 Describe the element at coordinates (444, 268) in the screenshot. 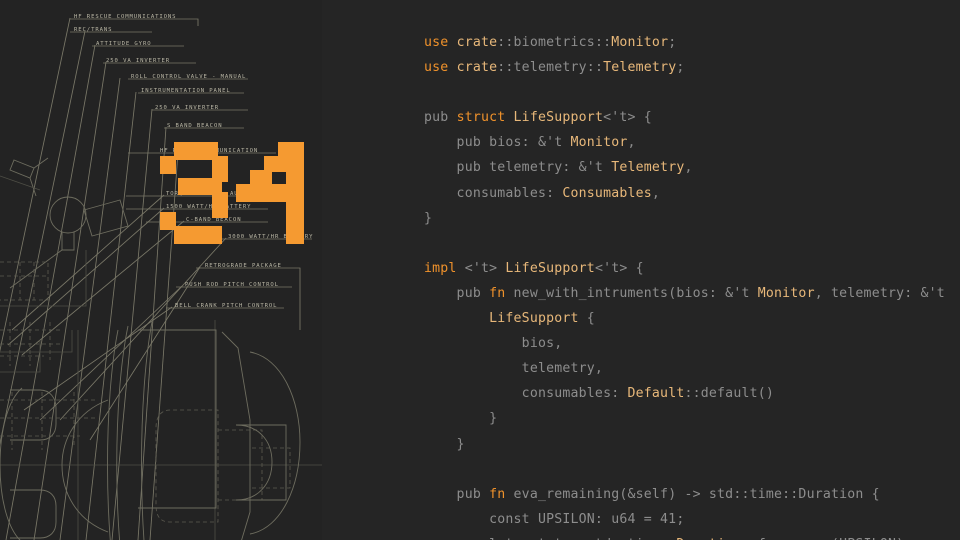

I see `code-token: impl` at that location.